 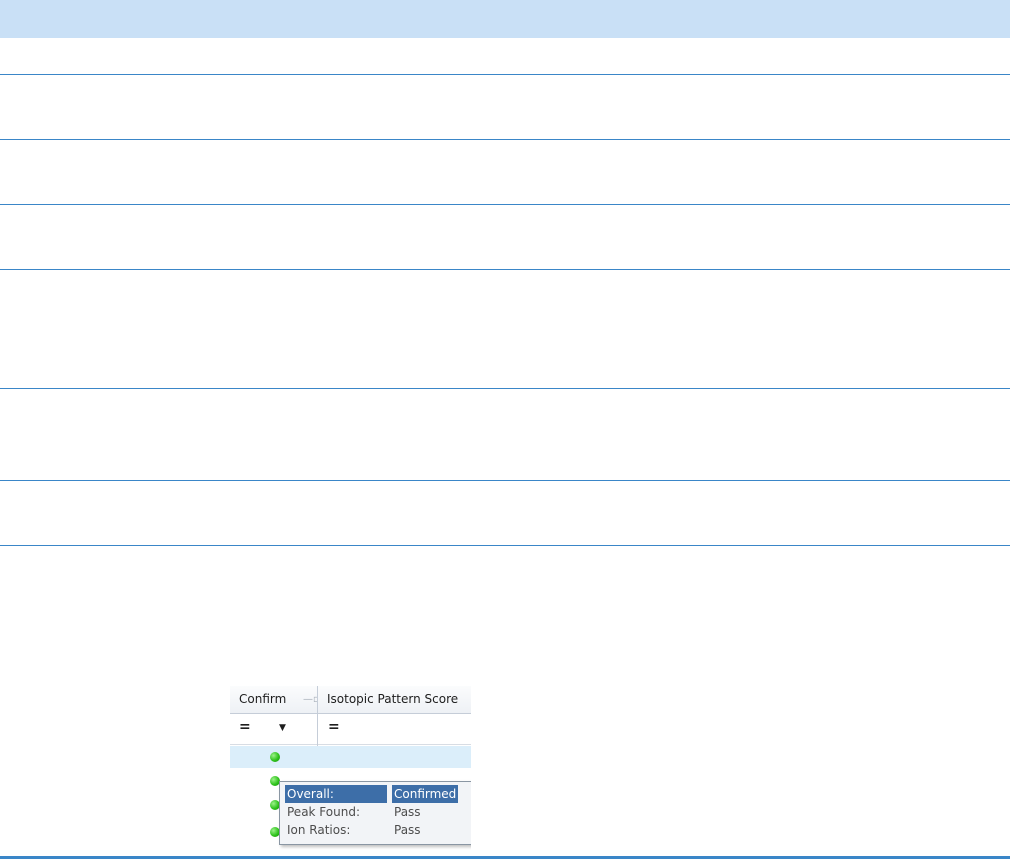 What do you see at coordinates (275, 757) in the screenshot?
I see `green-dot-icon` at bounding box center [275, 757].